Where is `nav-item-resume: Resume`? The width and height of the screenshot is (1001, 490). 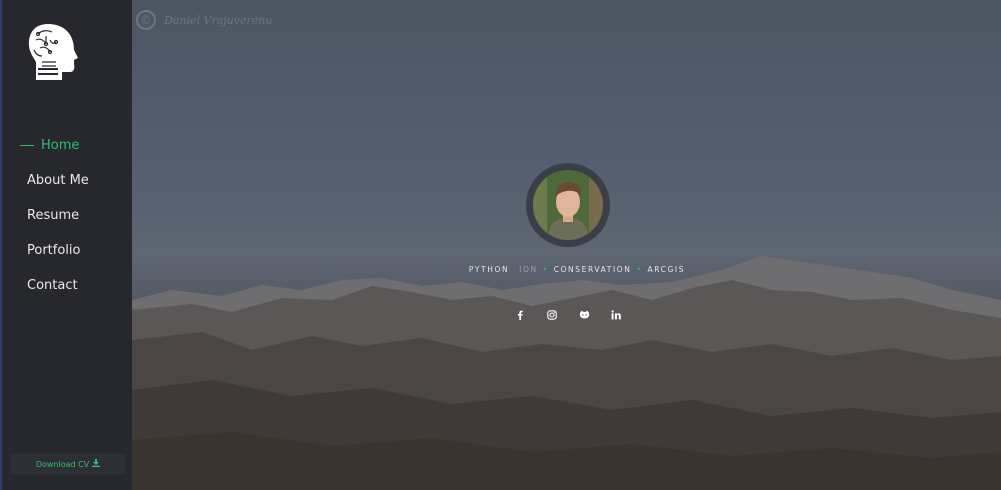
nav-item-resume: Resume is located at coordinates (67, 215).